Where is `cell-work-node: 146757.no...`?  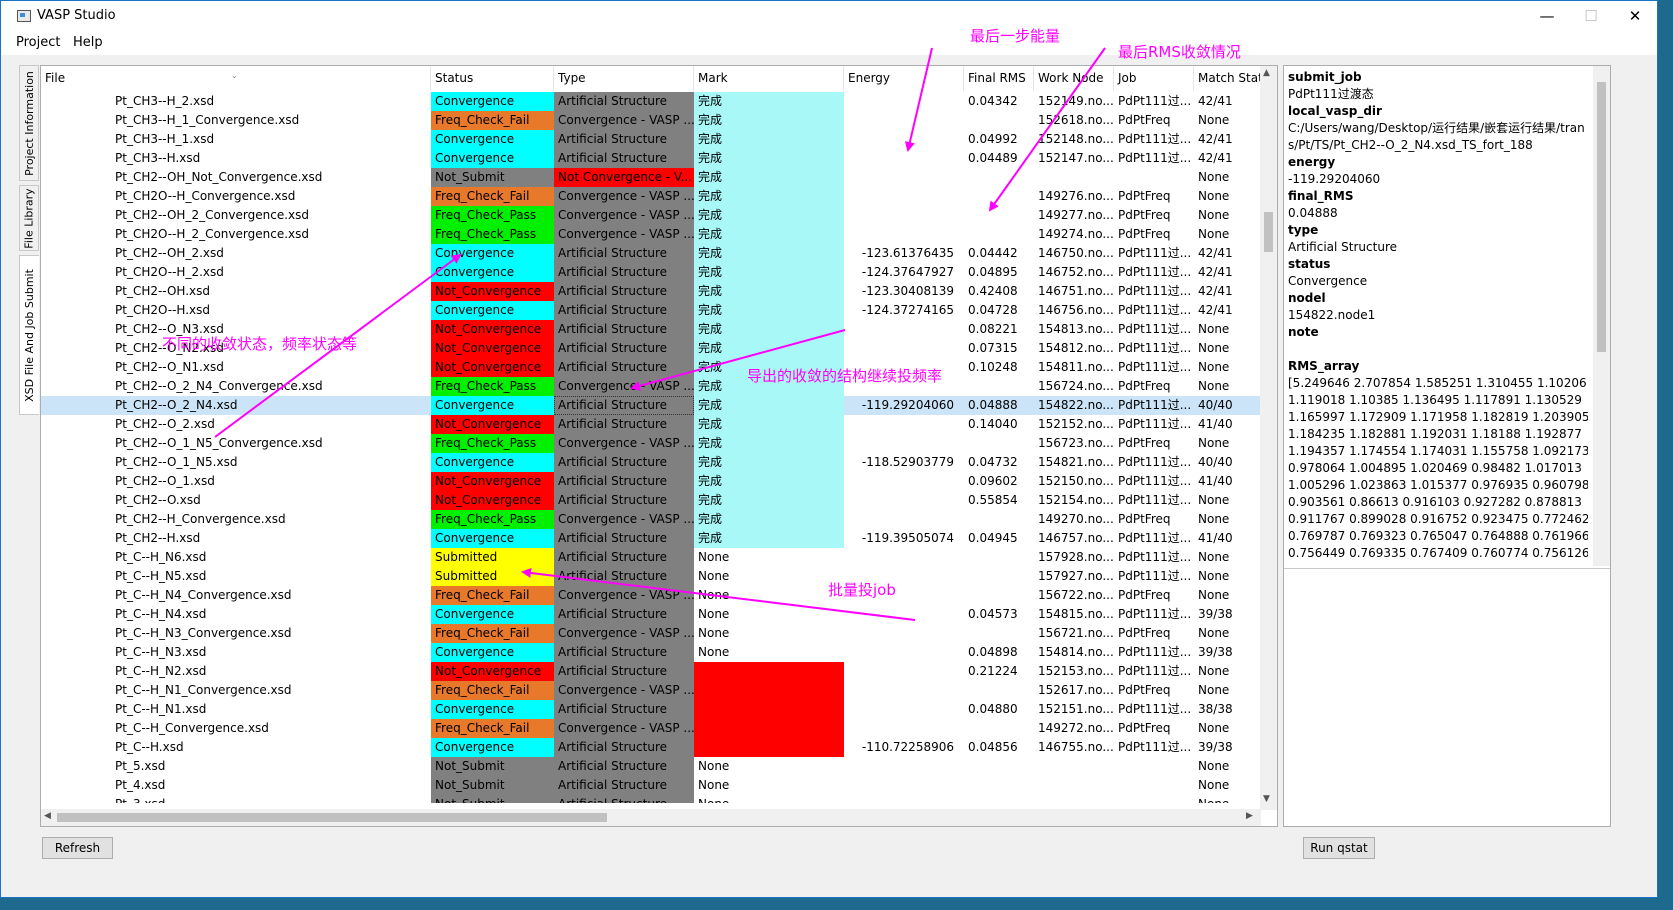
cell-work-node: 146757.no... is located at coordinates (1076, 538).